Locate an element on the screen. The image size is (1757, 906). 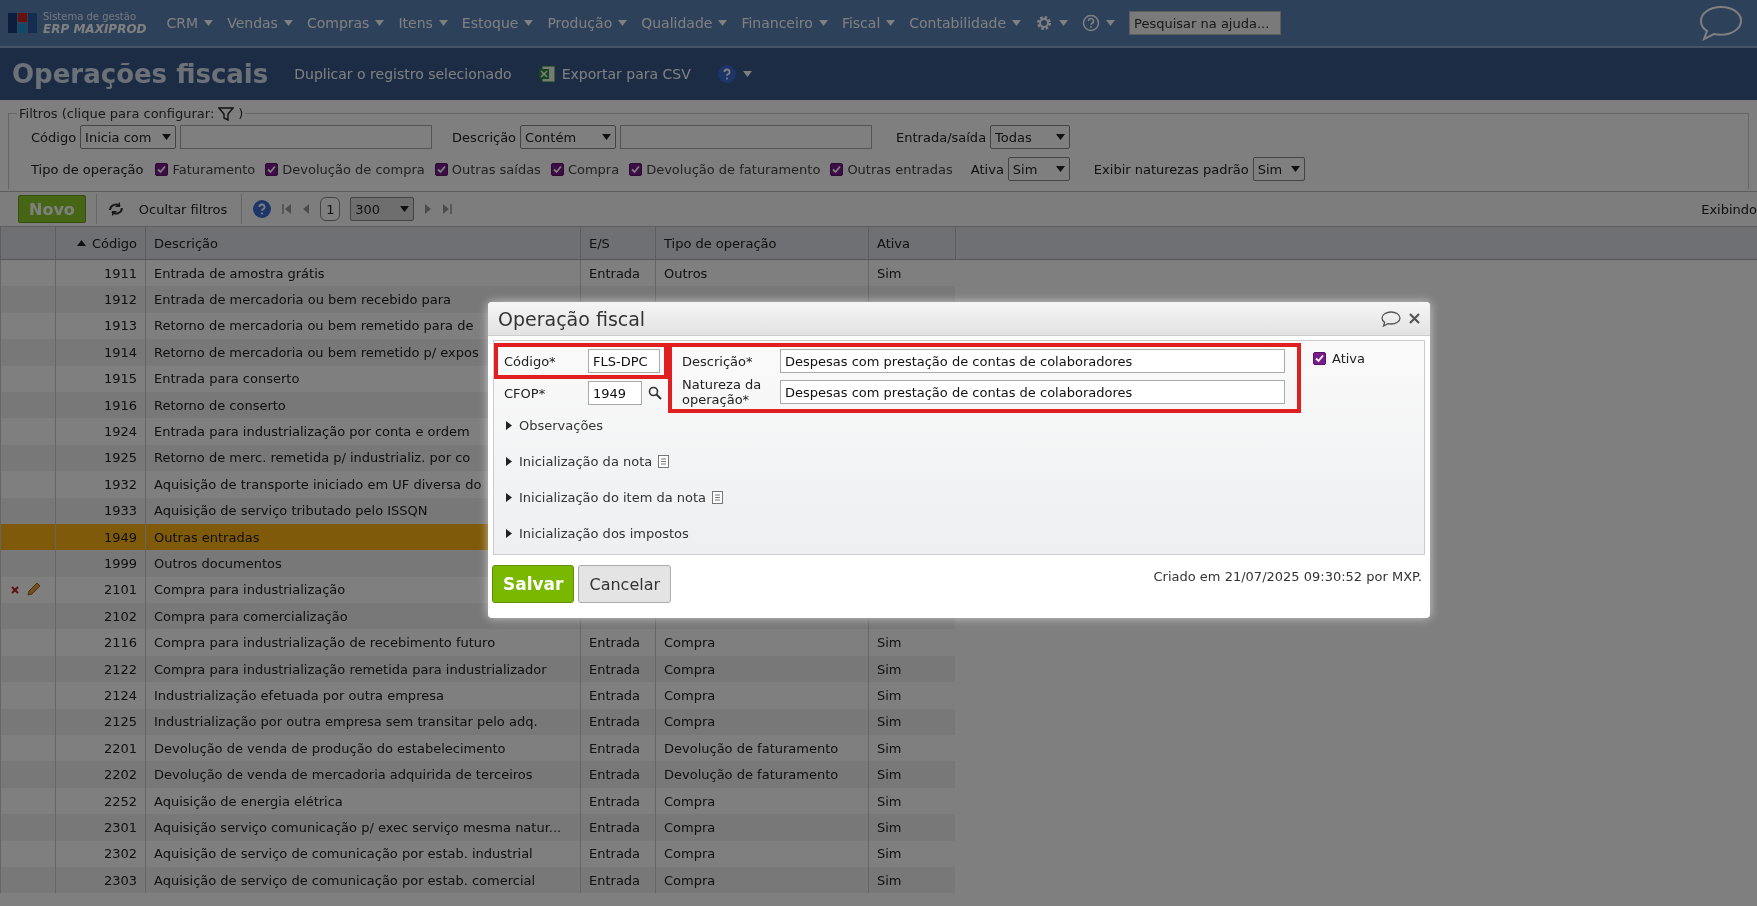
filters-legend-end: ) is located at coordinates (241, 113).